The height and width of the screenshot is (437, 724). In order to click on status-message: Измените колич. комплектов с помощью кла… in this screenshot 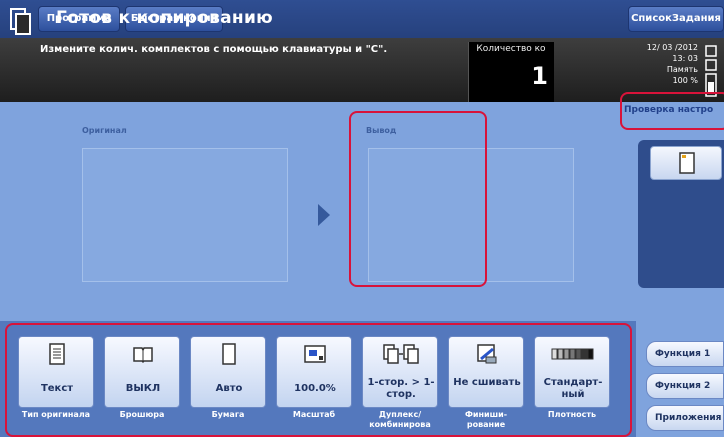, I will do `click(214, 49)`.